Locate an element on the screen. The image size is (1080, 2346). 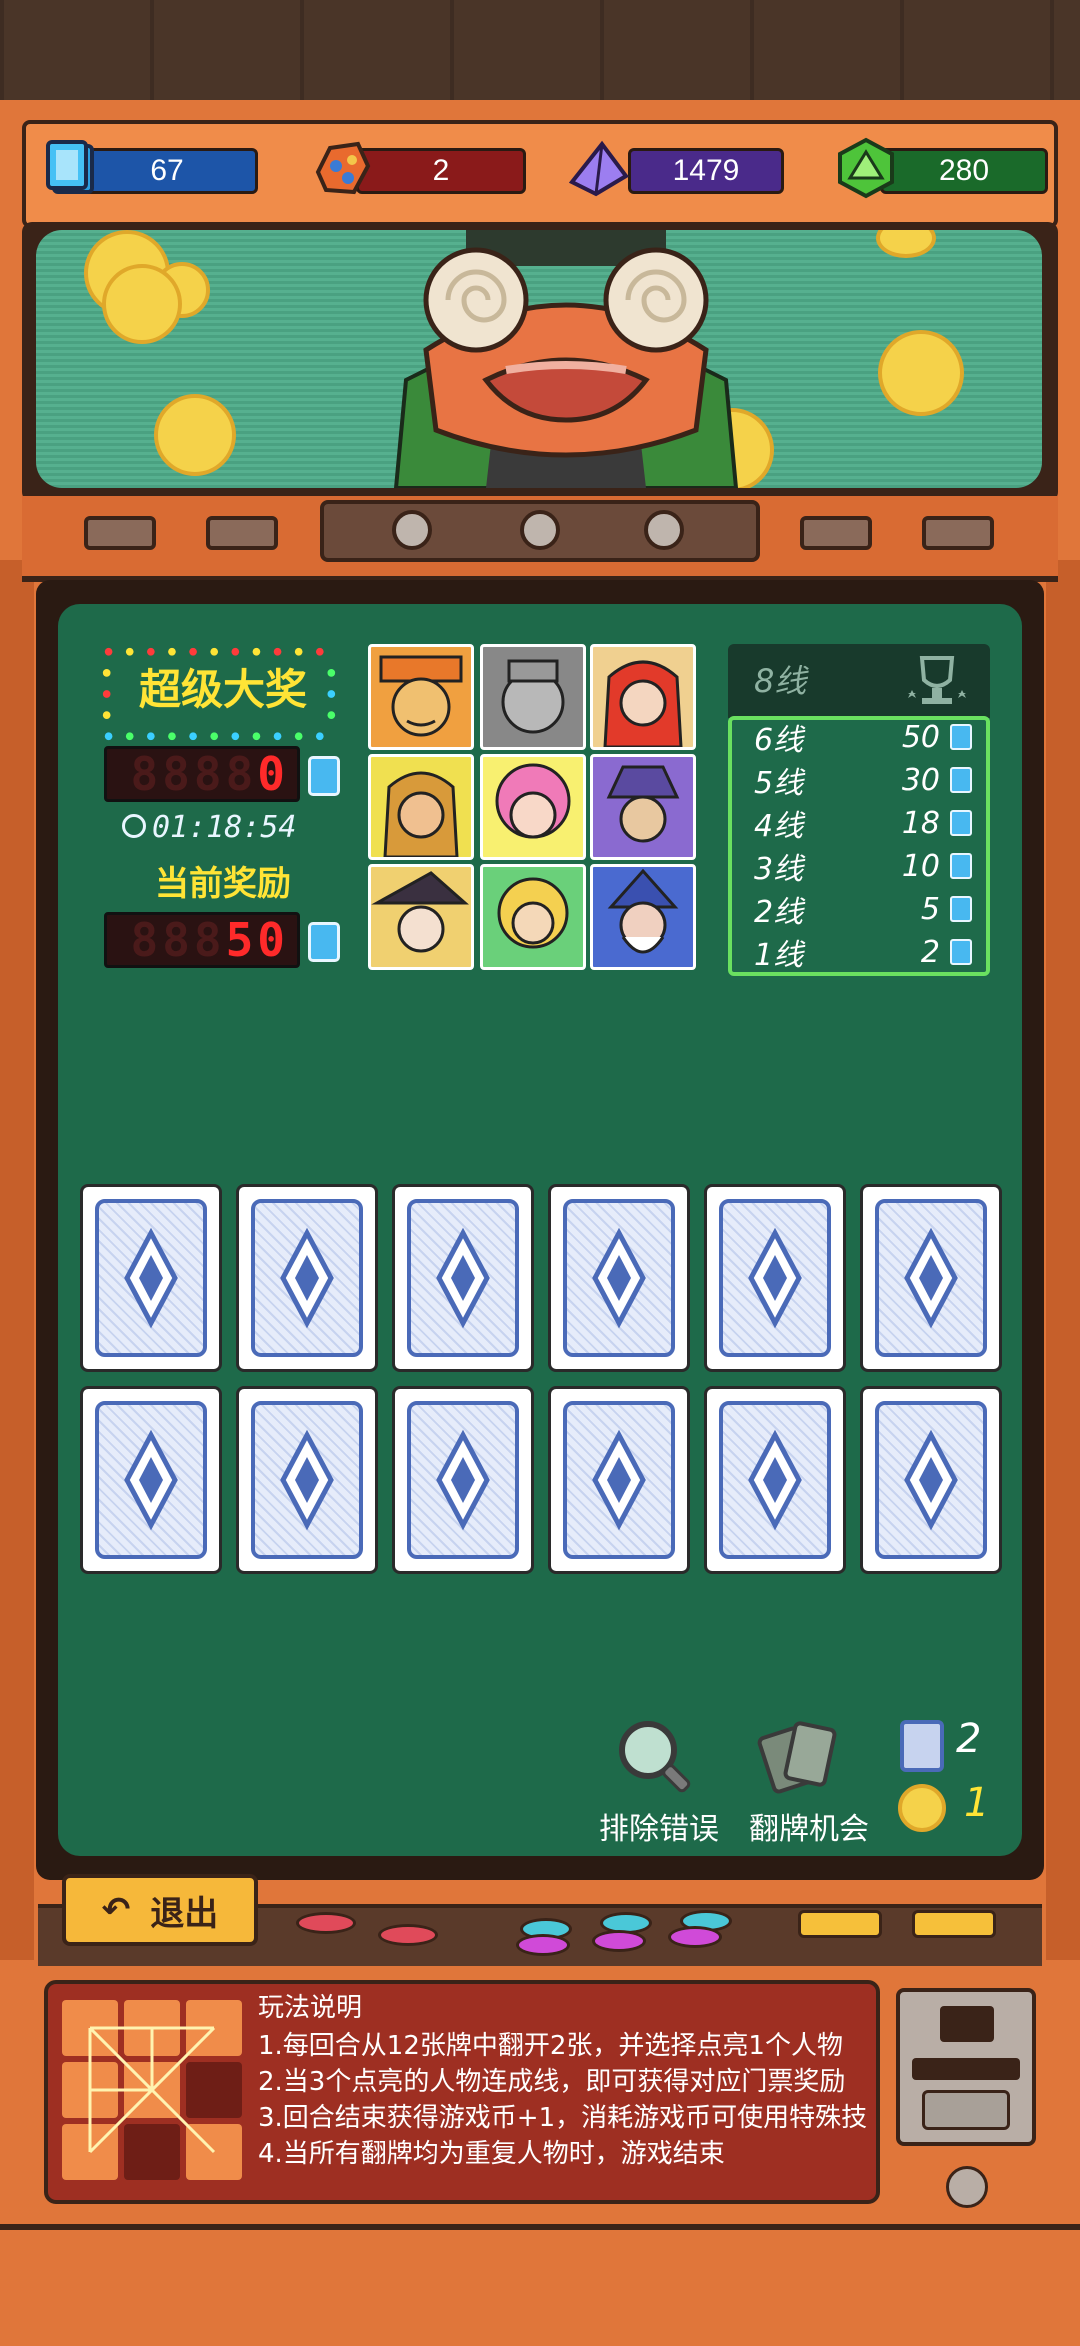
character-portrait-wizard is located at coordinates (643, 807).